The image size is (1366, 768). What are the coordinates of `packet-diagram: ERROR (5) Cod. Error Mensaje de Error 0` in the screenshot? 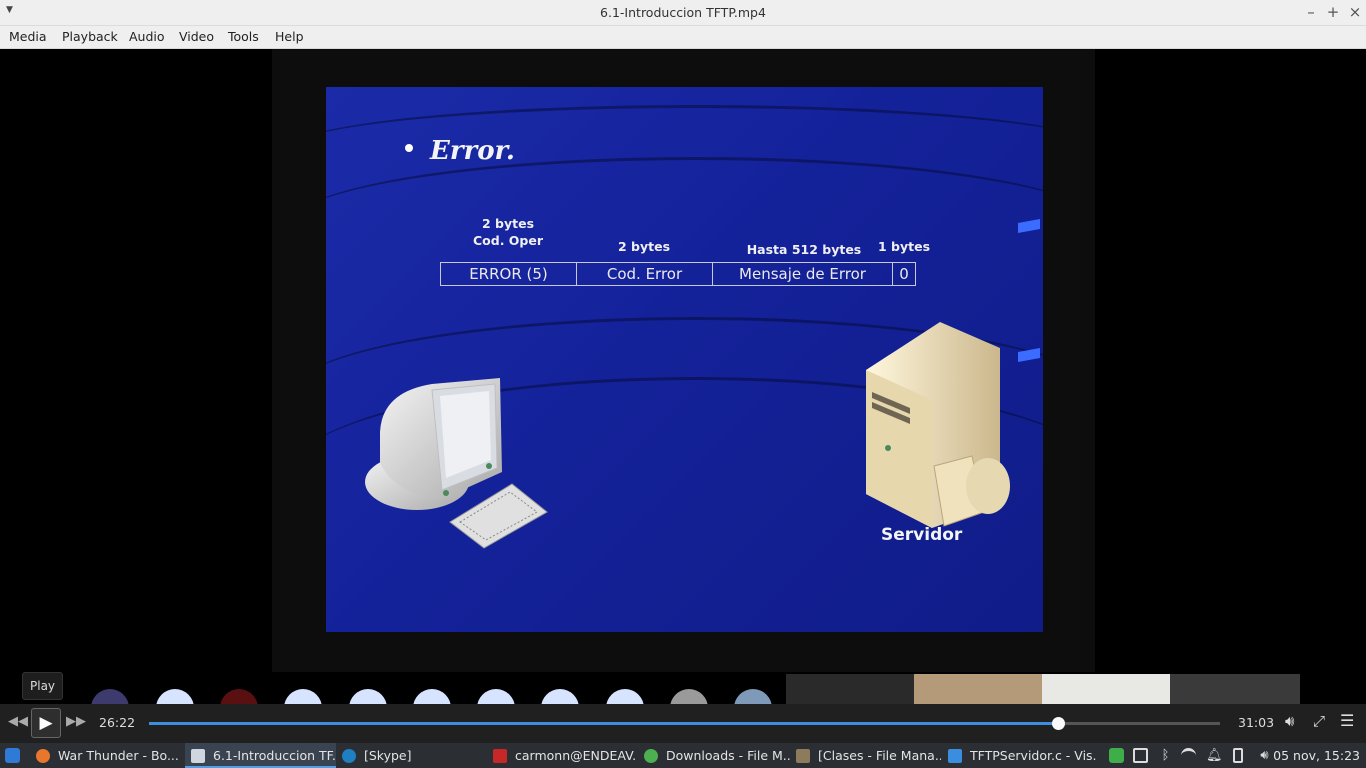 It's located at (678, 274).